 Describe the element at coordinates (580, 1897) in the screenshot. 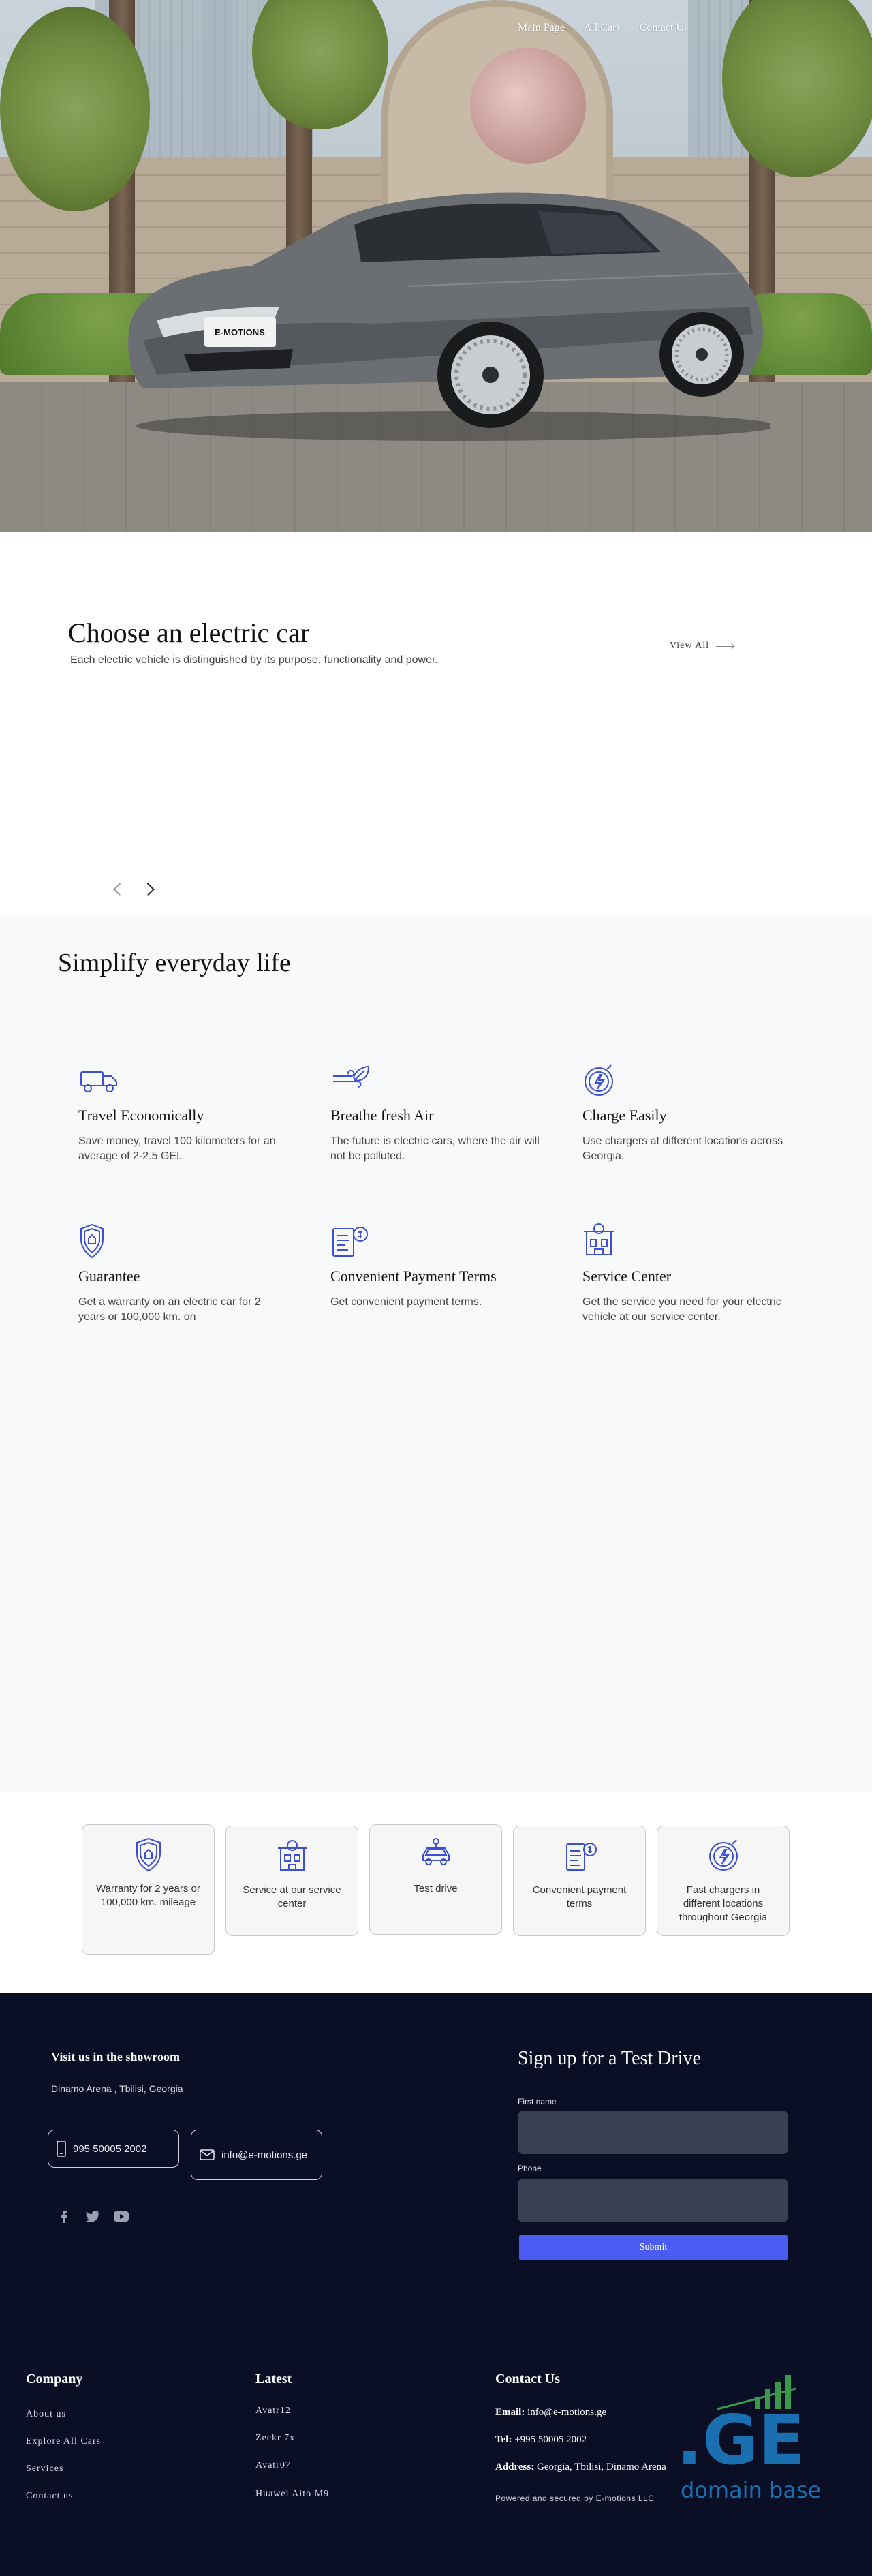

I see `card-text: Convenient payment terms` at that location.